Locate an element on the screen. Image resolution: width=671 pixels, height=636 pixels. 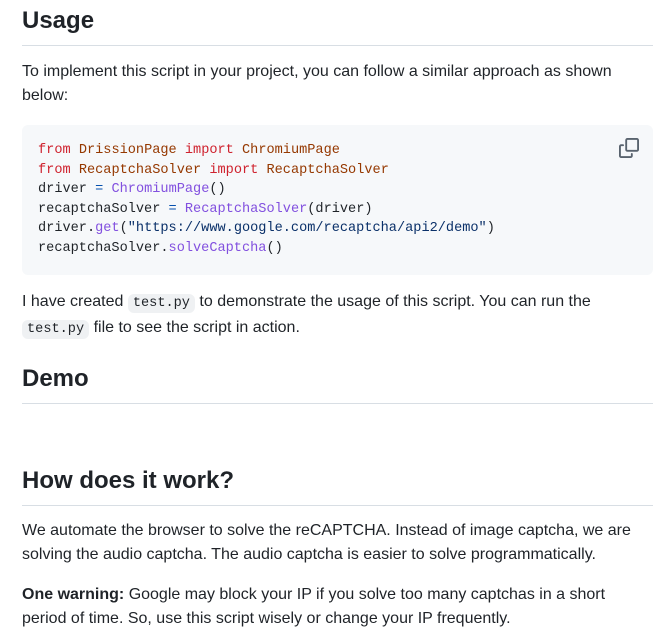
call-name: ChromiumPage is located at coordinates (160, 190).